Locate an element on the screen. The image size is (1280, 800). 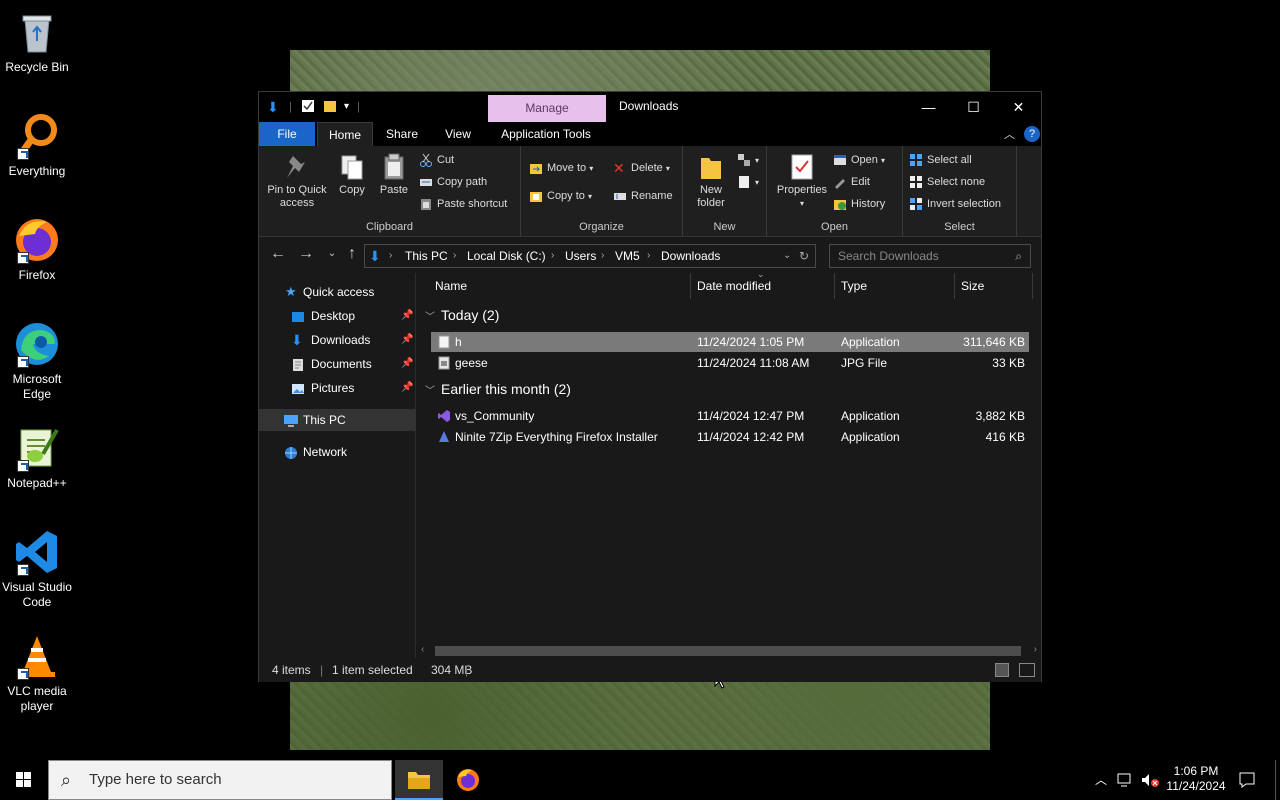
column-header-size: Size is located at coordinates (994, 286).